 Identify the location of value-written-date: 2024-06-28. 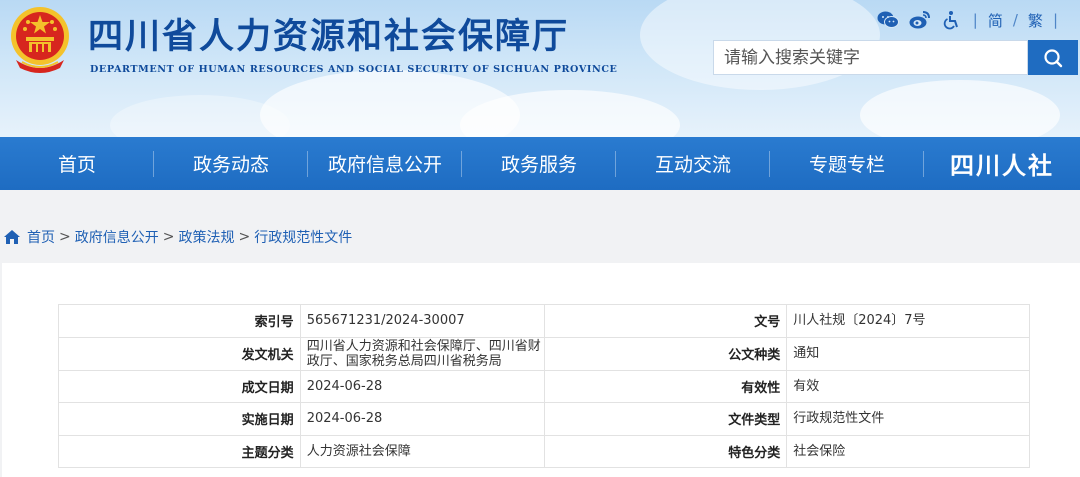
(422, 386).